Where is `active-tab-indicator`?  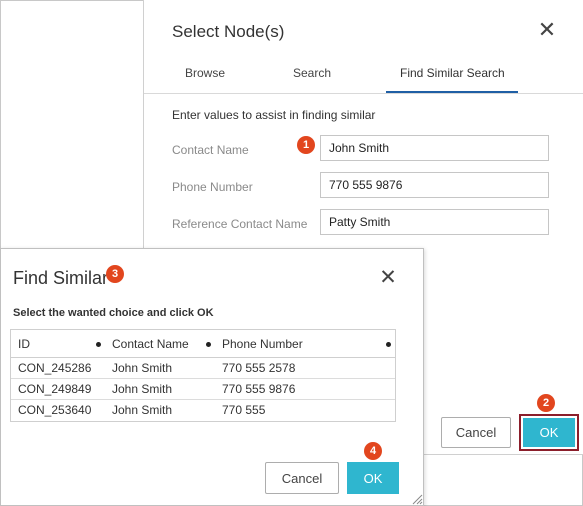 active-tab-indicator is located at coordinates (452, 92).